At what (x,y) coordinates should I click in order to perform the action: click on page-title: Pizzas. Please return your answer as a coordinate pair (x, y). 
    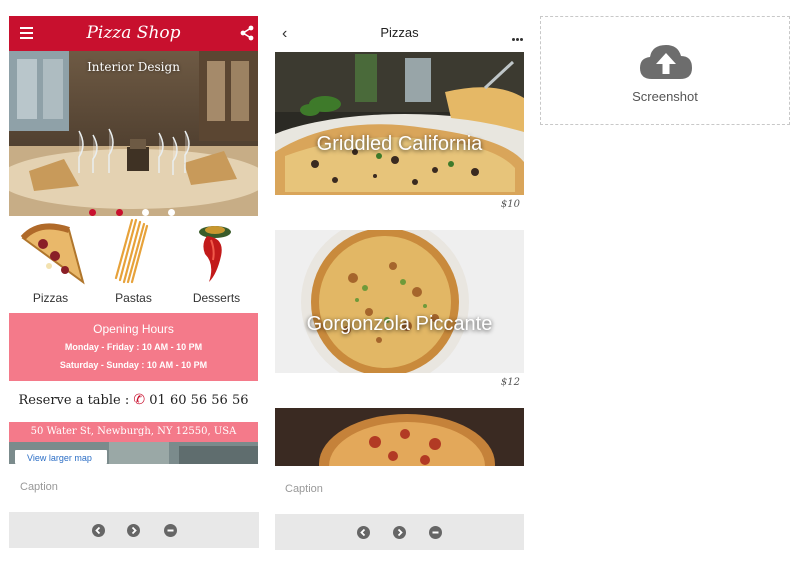
    Looking at the image, I should click on (399, 32).